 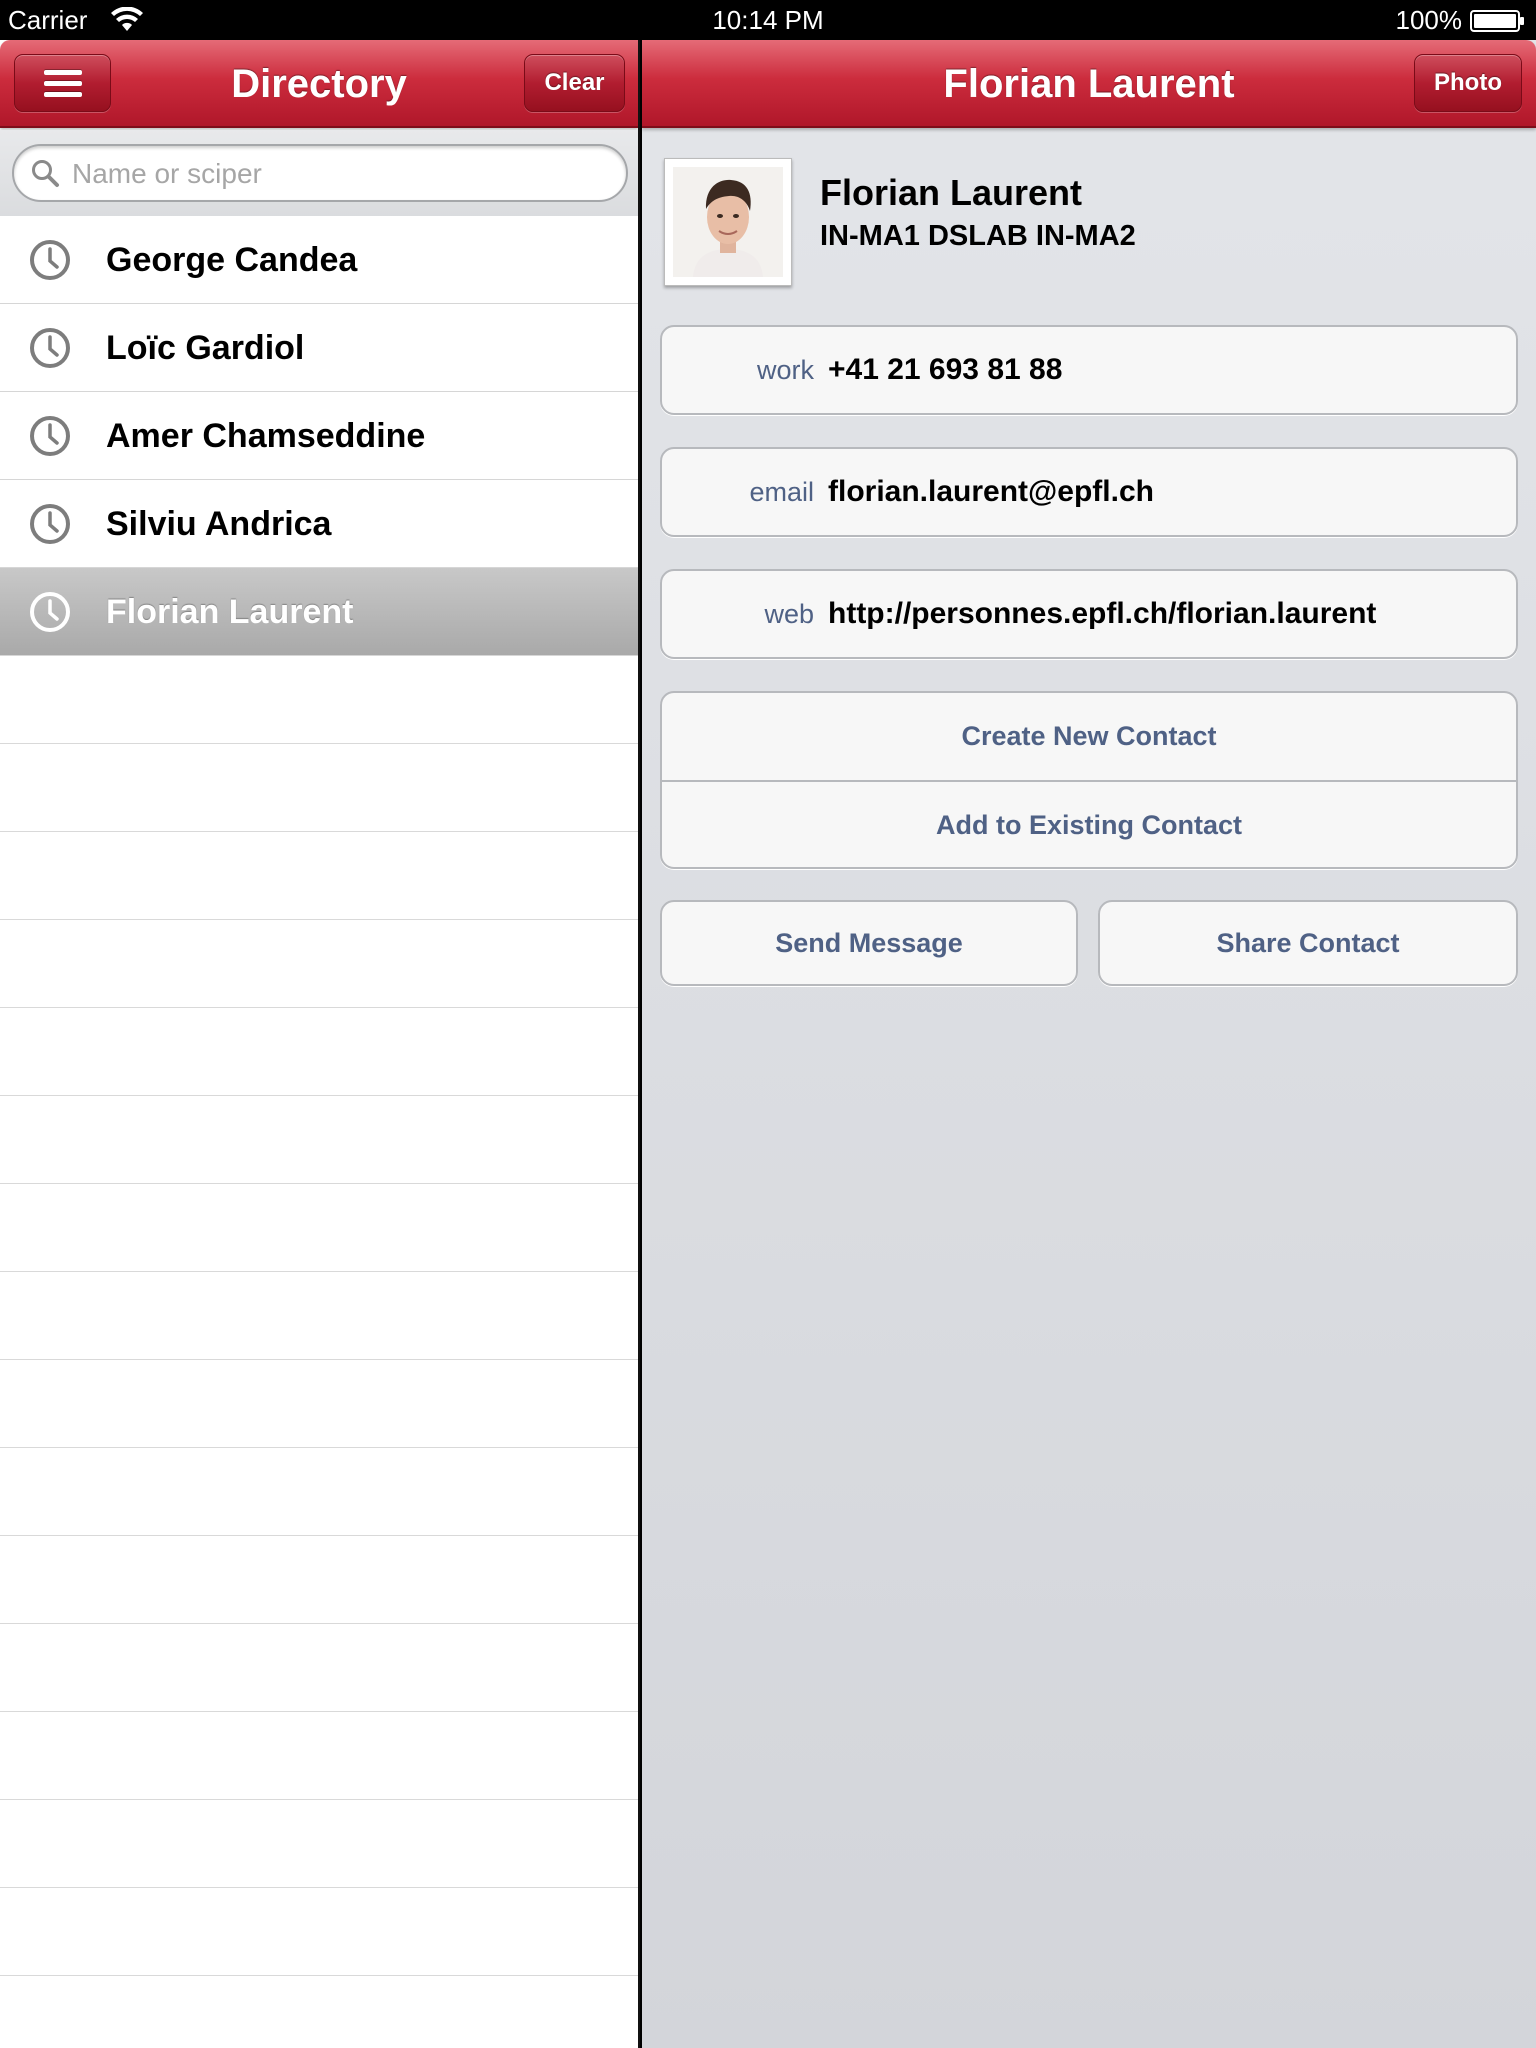 What do you see at coordinates (232, 260) in the screenshot?
I see `list-item-name: George Candea` at bounding box center [232, 260].